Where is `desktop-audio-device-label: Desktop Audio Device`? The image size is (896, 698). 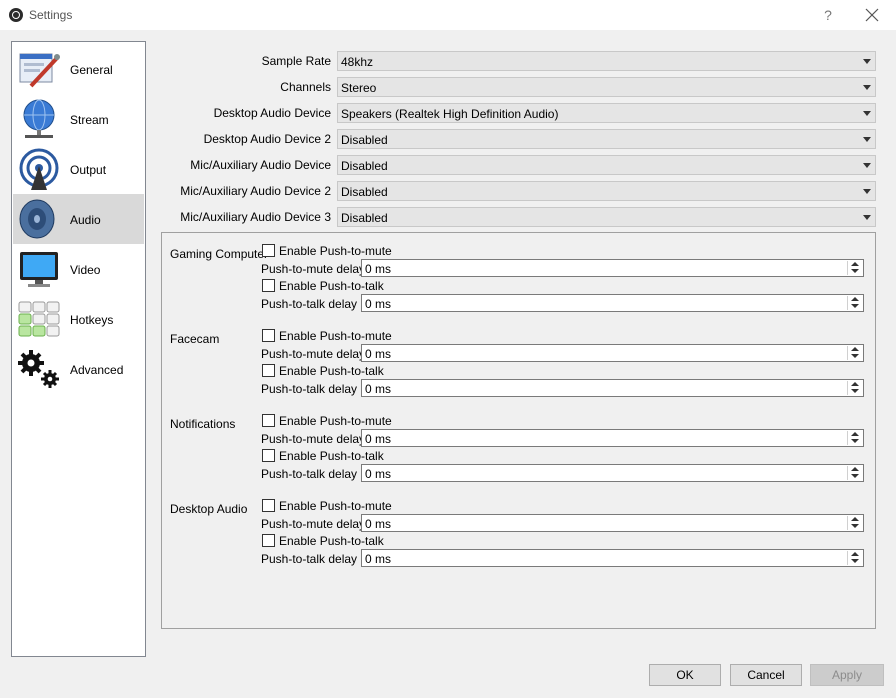
desktop-audio-device-label: Desktop Audio Device is located at coordinates (272, 113).